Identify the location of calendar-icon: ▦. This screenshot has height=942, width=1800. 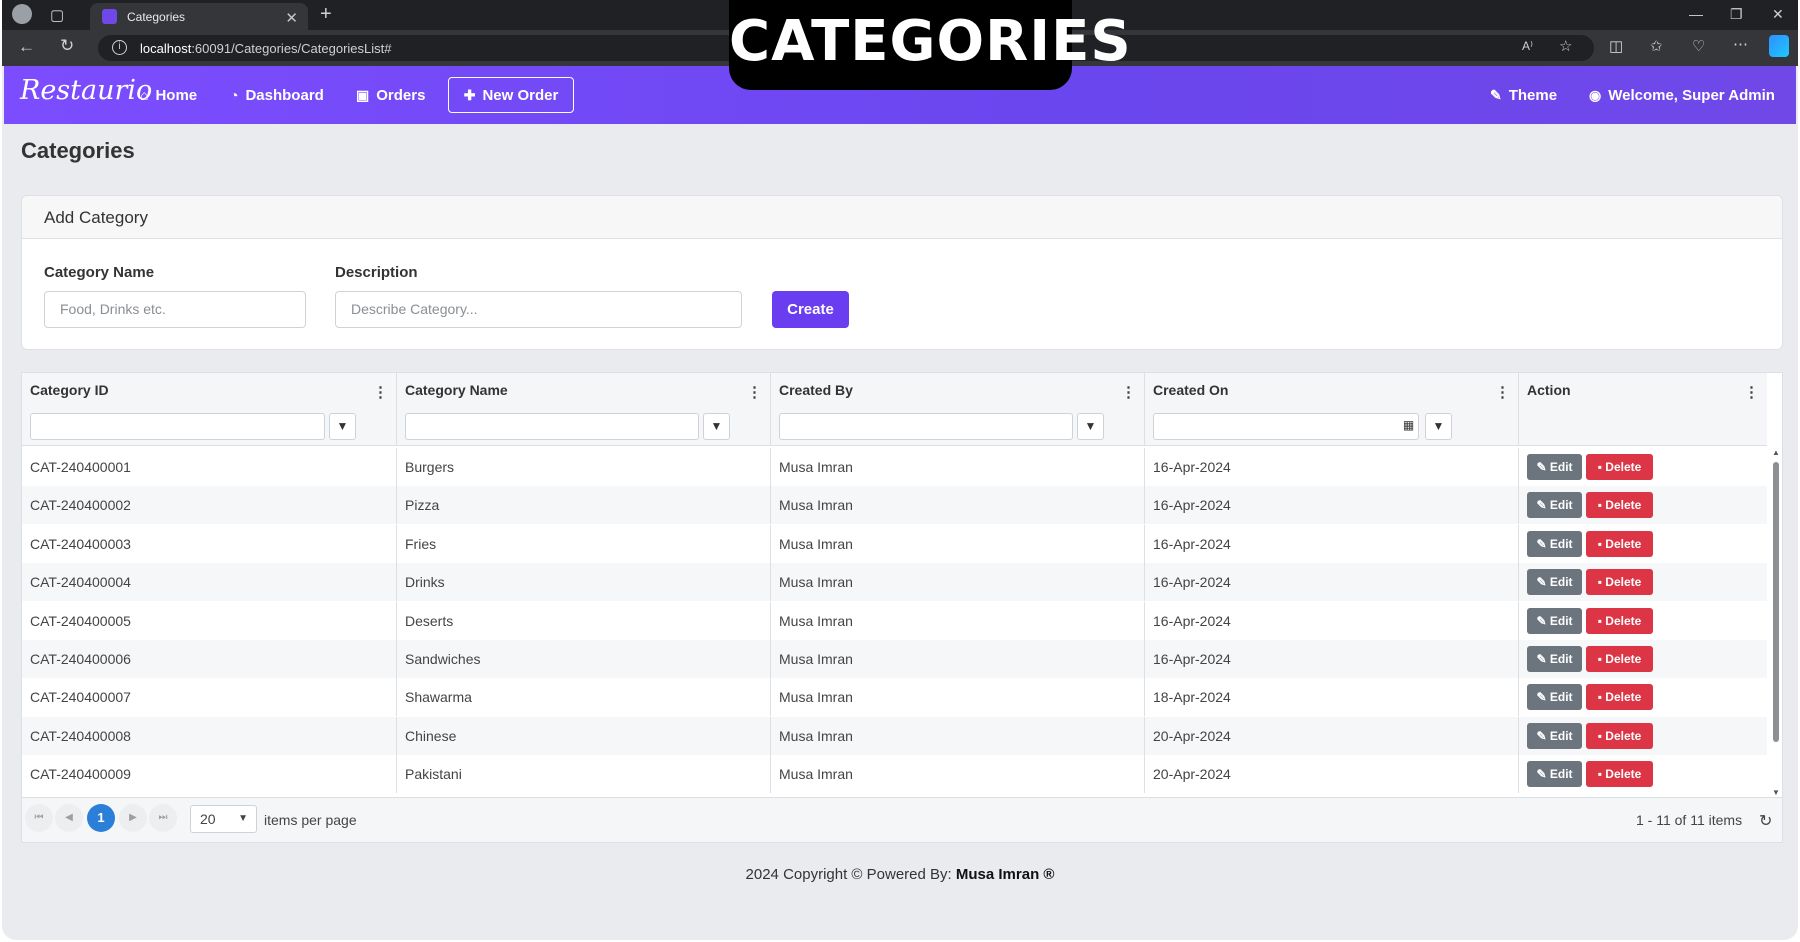
(1408, 426).